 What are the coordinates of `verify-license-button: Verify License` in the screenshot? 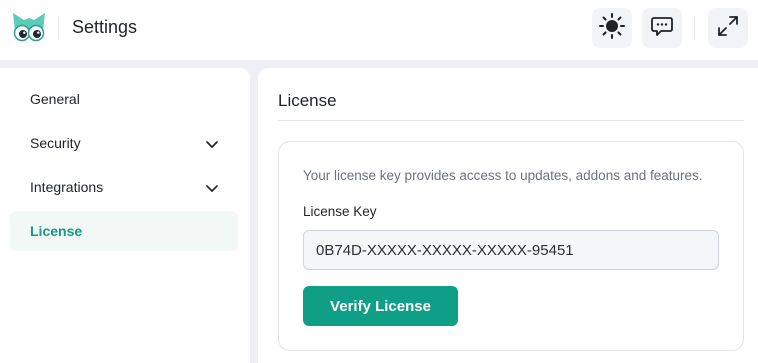 It's located at (380, 306).